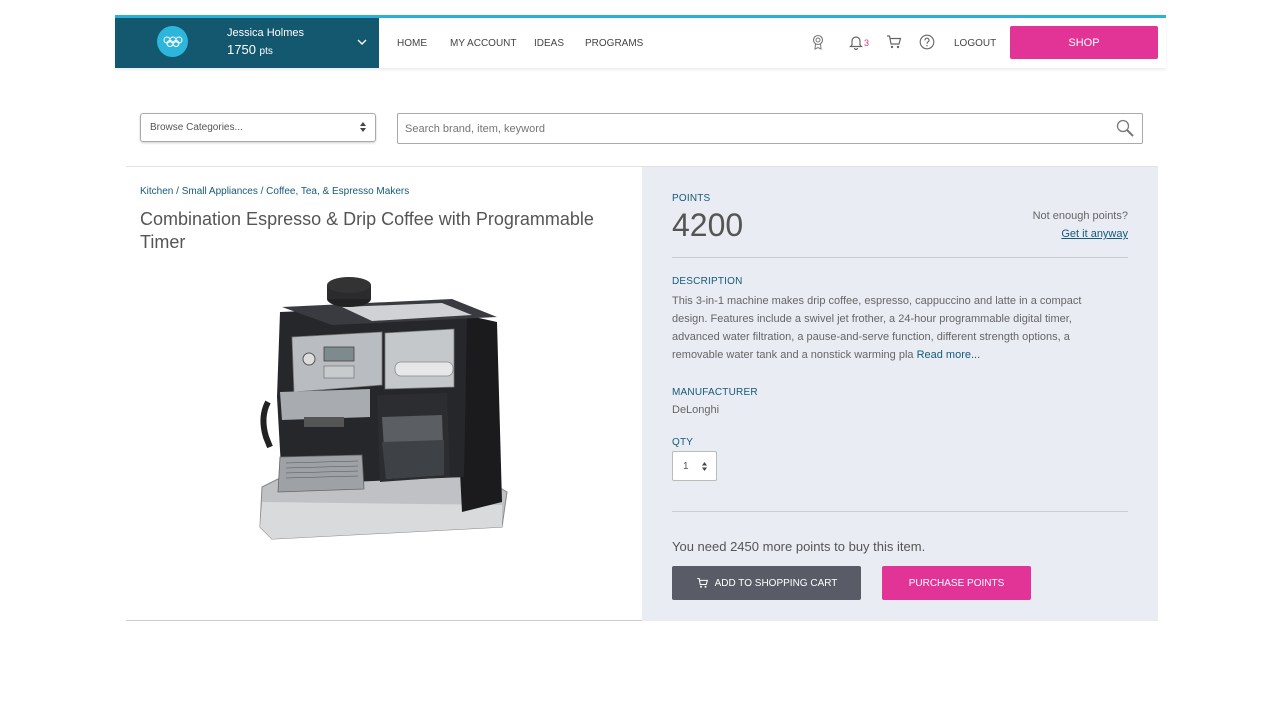 This screenshot has width=1280, height=720. I want to click on shop-button: SHOP, so click(1084, 42).